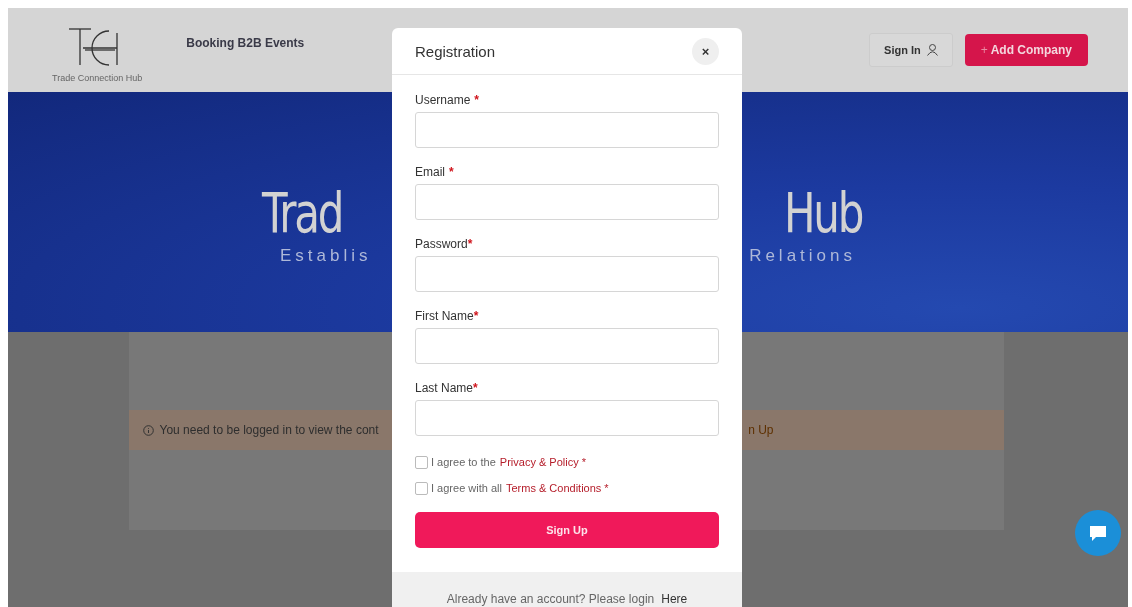 This screenshot has height=607, width=1132. What do you see at coordinates (822, 213) in the screenshot?
I see `hero-title: Hub` at bounding box center [822, 213].